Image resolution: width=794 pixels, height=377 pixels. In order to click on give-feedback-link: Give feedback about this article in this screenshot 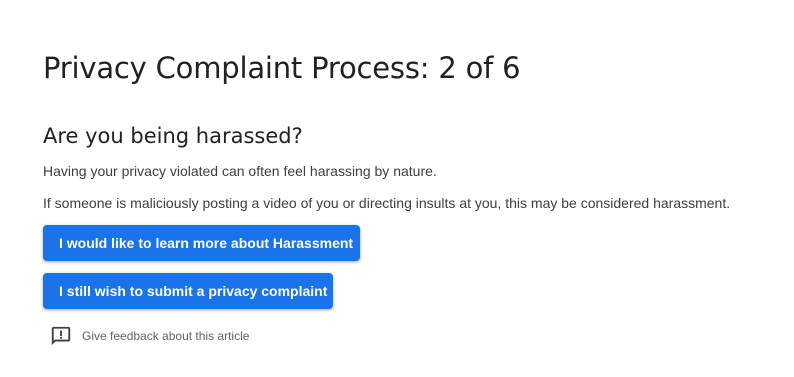, I will do `click(149, 336)`.